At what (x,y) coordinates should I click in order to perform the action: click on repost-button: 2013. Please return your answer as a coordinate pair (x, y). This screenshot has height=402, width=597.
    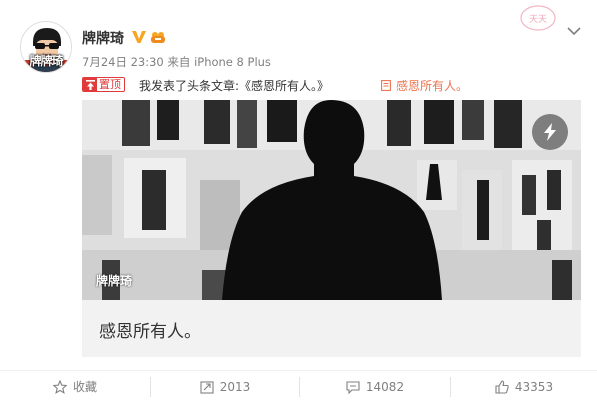
    Looking at the image, I should click on (225, 386).